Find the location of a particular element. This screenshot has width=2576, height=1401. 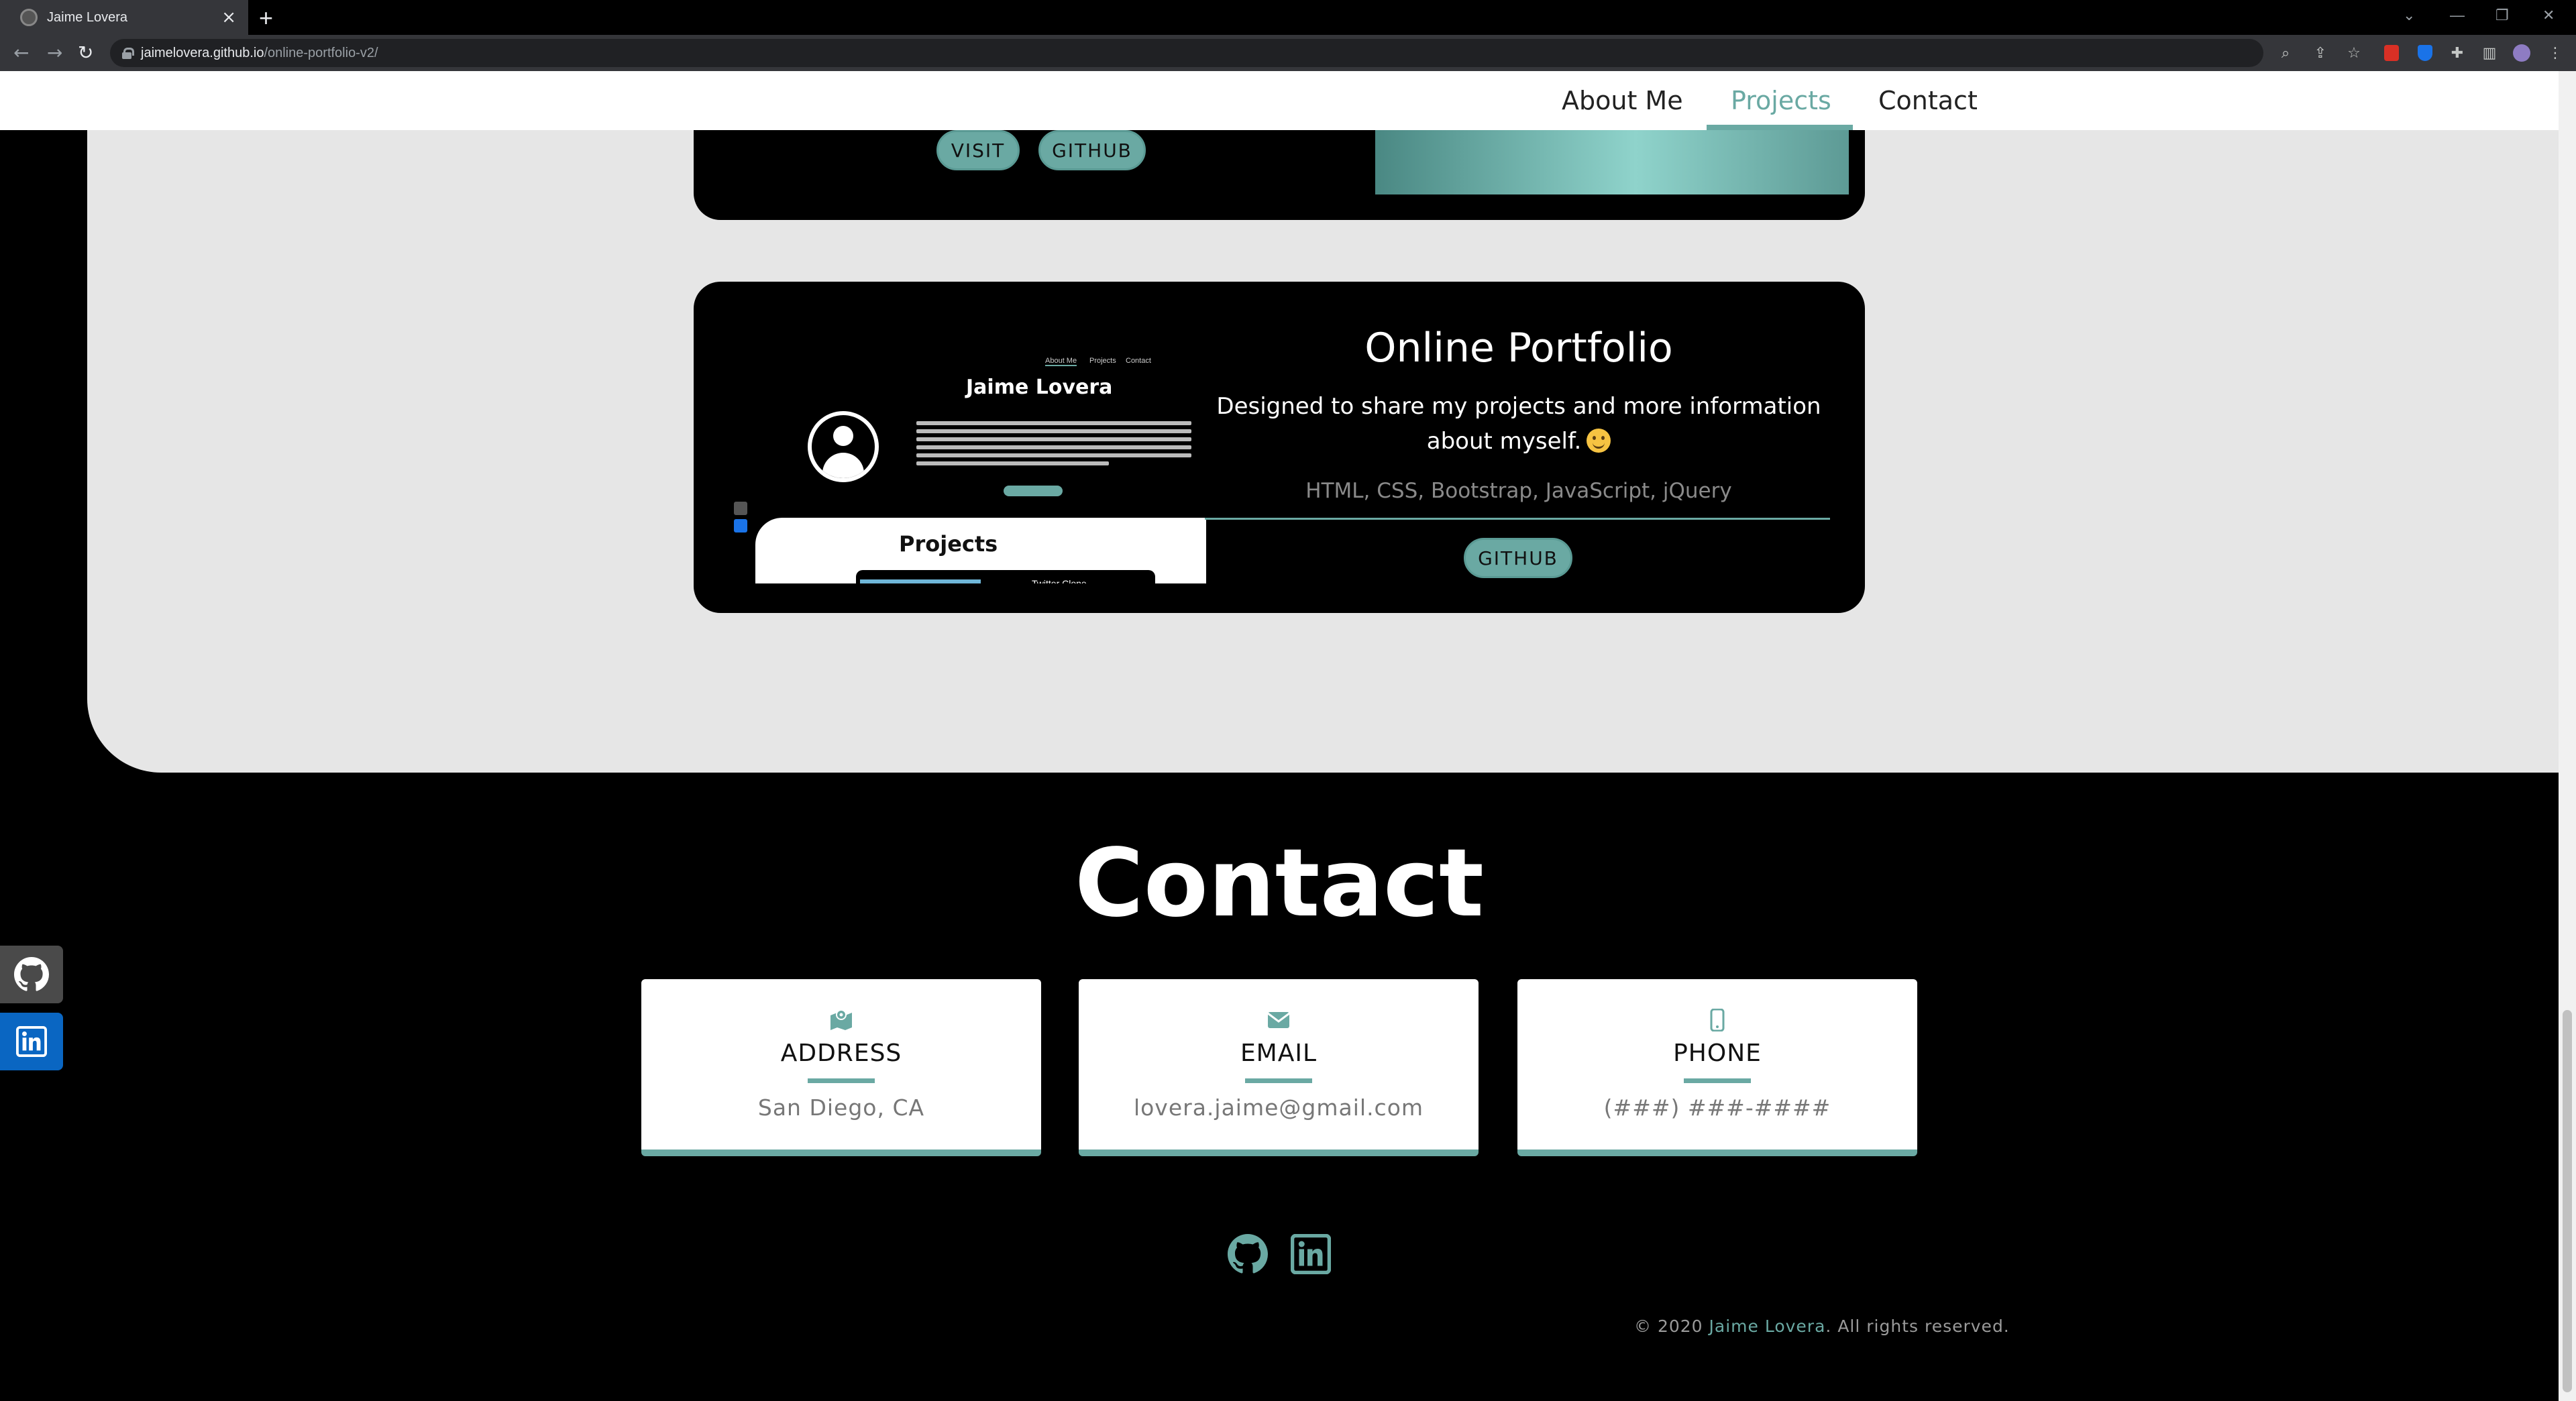

new-tab-button: + is located at coordinates (266, 18).